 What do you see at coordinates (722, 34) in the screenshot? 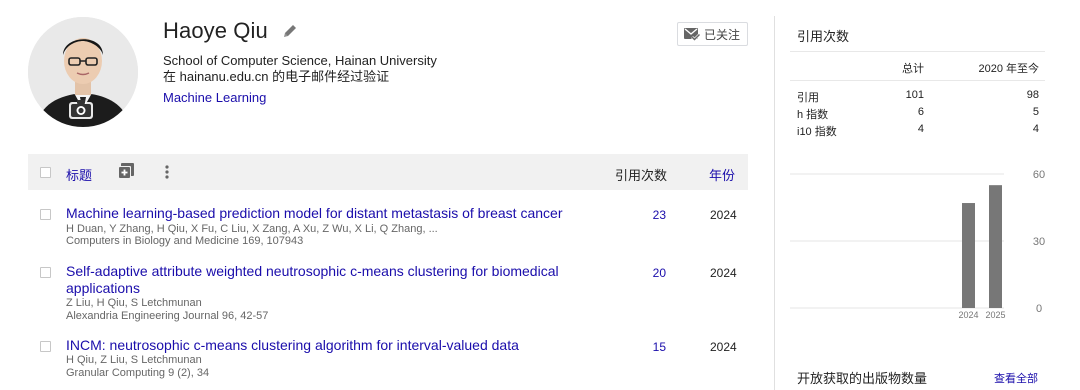
I see `follow-button-label: 已关注` at bounding box center [722, 34].